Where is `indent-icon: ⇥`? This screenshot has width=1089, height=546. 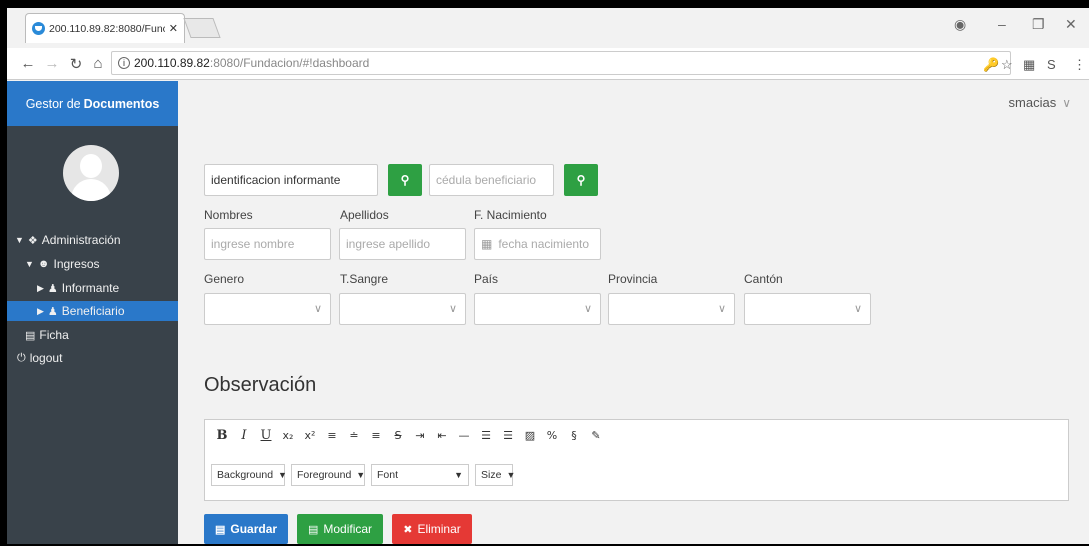 indent-icon: ⇥ is located at coordinates (420, 436).